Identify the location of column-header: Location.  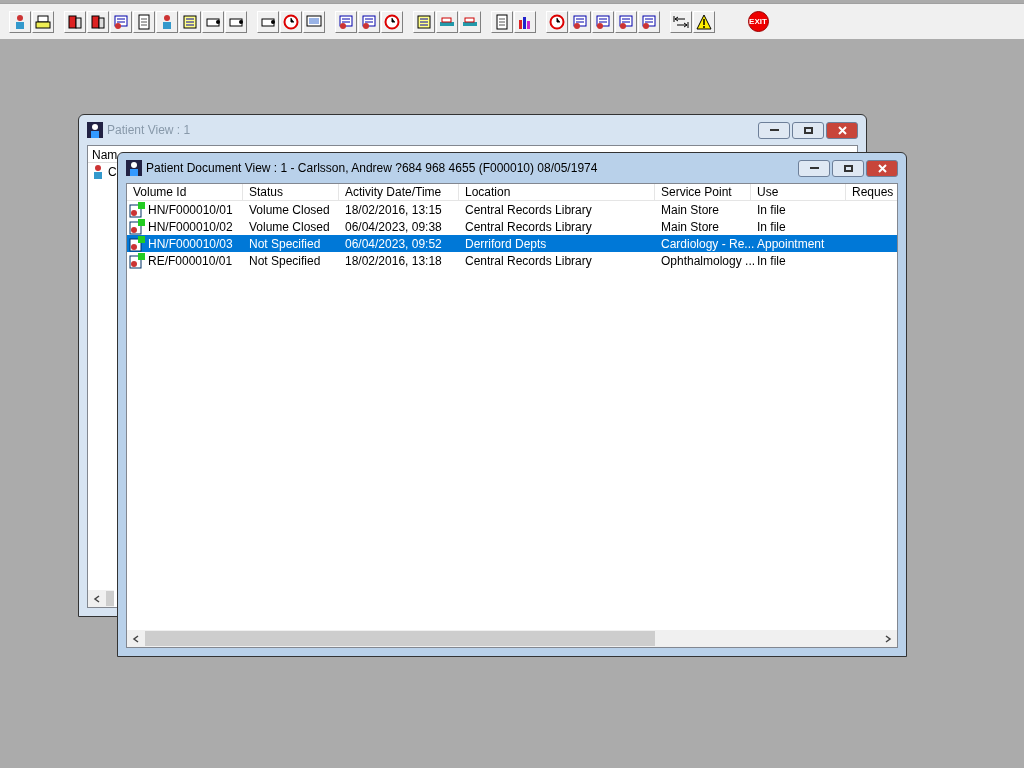
(557, 192).